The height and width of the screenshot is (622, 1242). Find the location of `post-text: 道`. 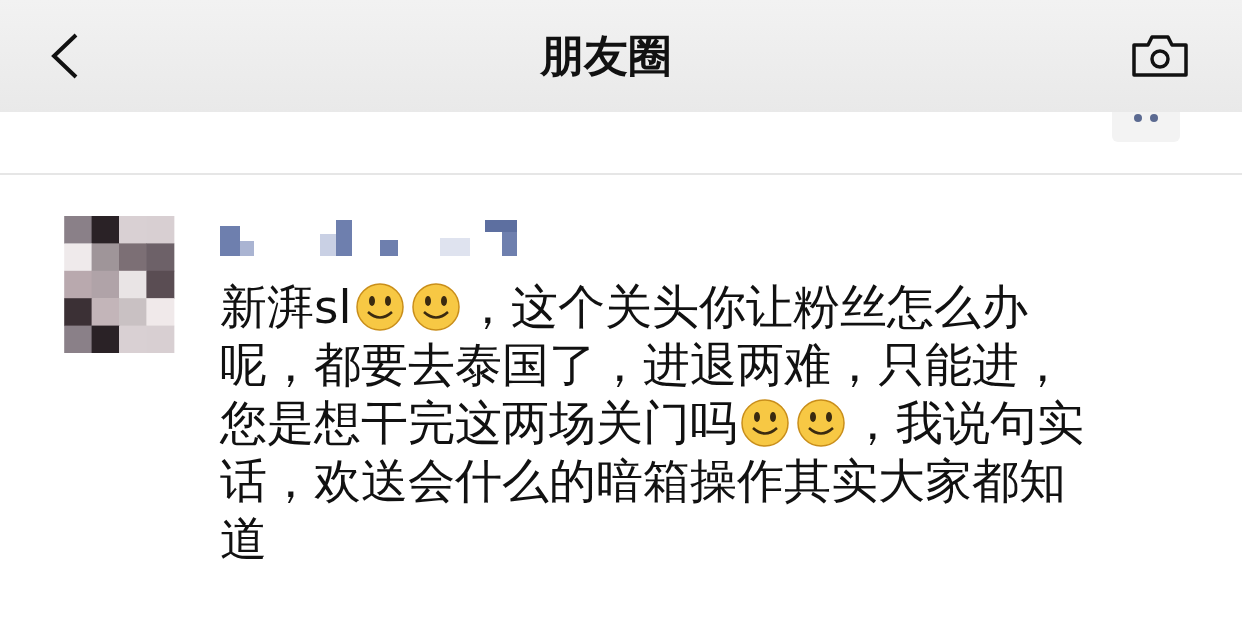

post-text: 道 is located at coordinates (243, 539).